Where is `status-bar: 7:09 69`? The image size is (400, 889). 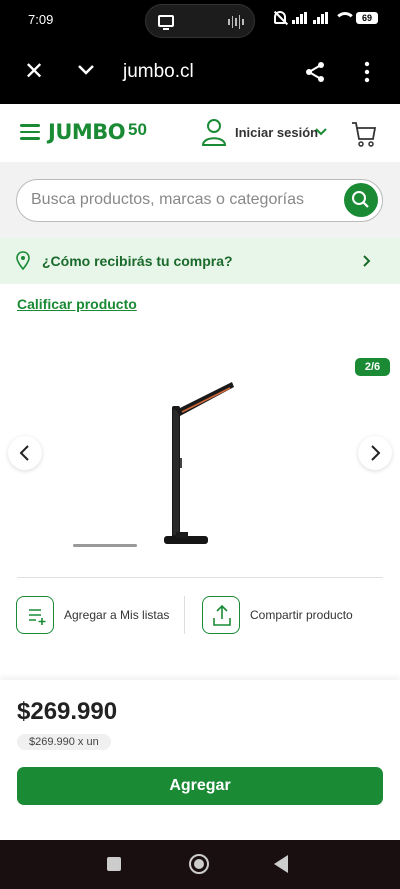
status-bar: 7:09 69 is located at coordinates (200, 20).